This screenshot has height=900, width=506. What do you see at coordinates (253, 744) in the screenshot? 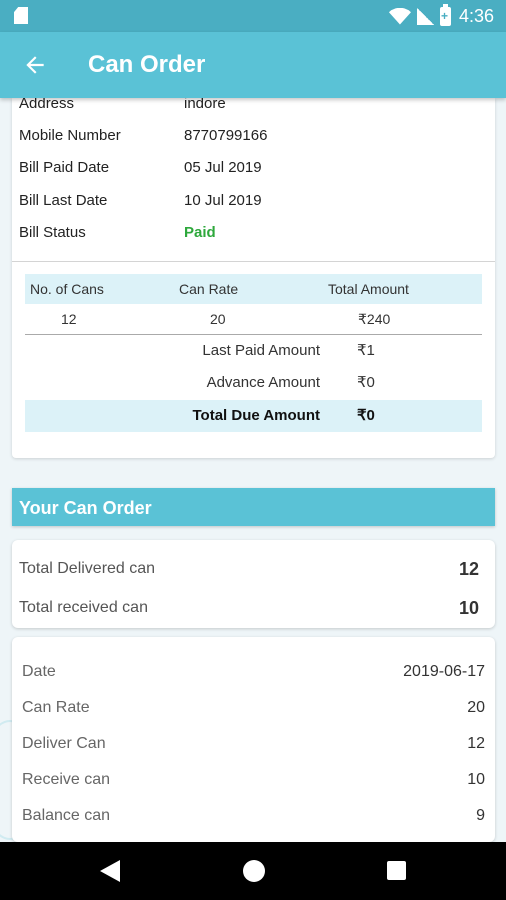
I see `deliver-row: Deliver Can 12` at bounding box center [253, 744].